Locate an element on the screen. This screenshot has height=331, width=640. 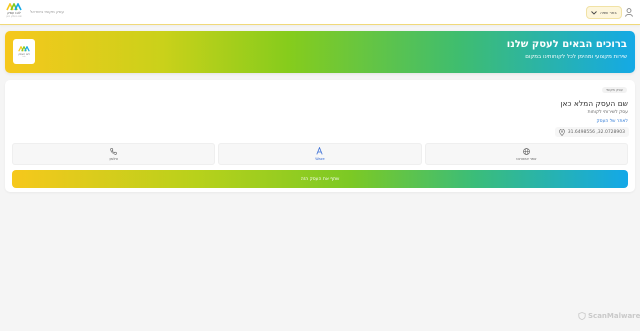
business-name: שם העסק המלא כאן is located at coordinates (594, 103).